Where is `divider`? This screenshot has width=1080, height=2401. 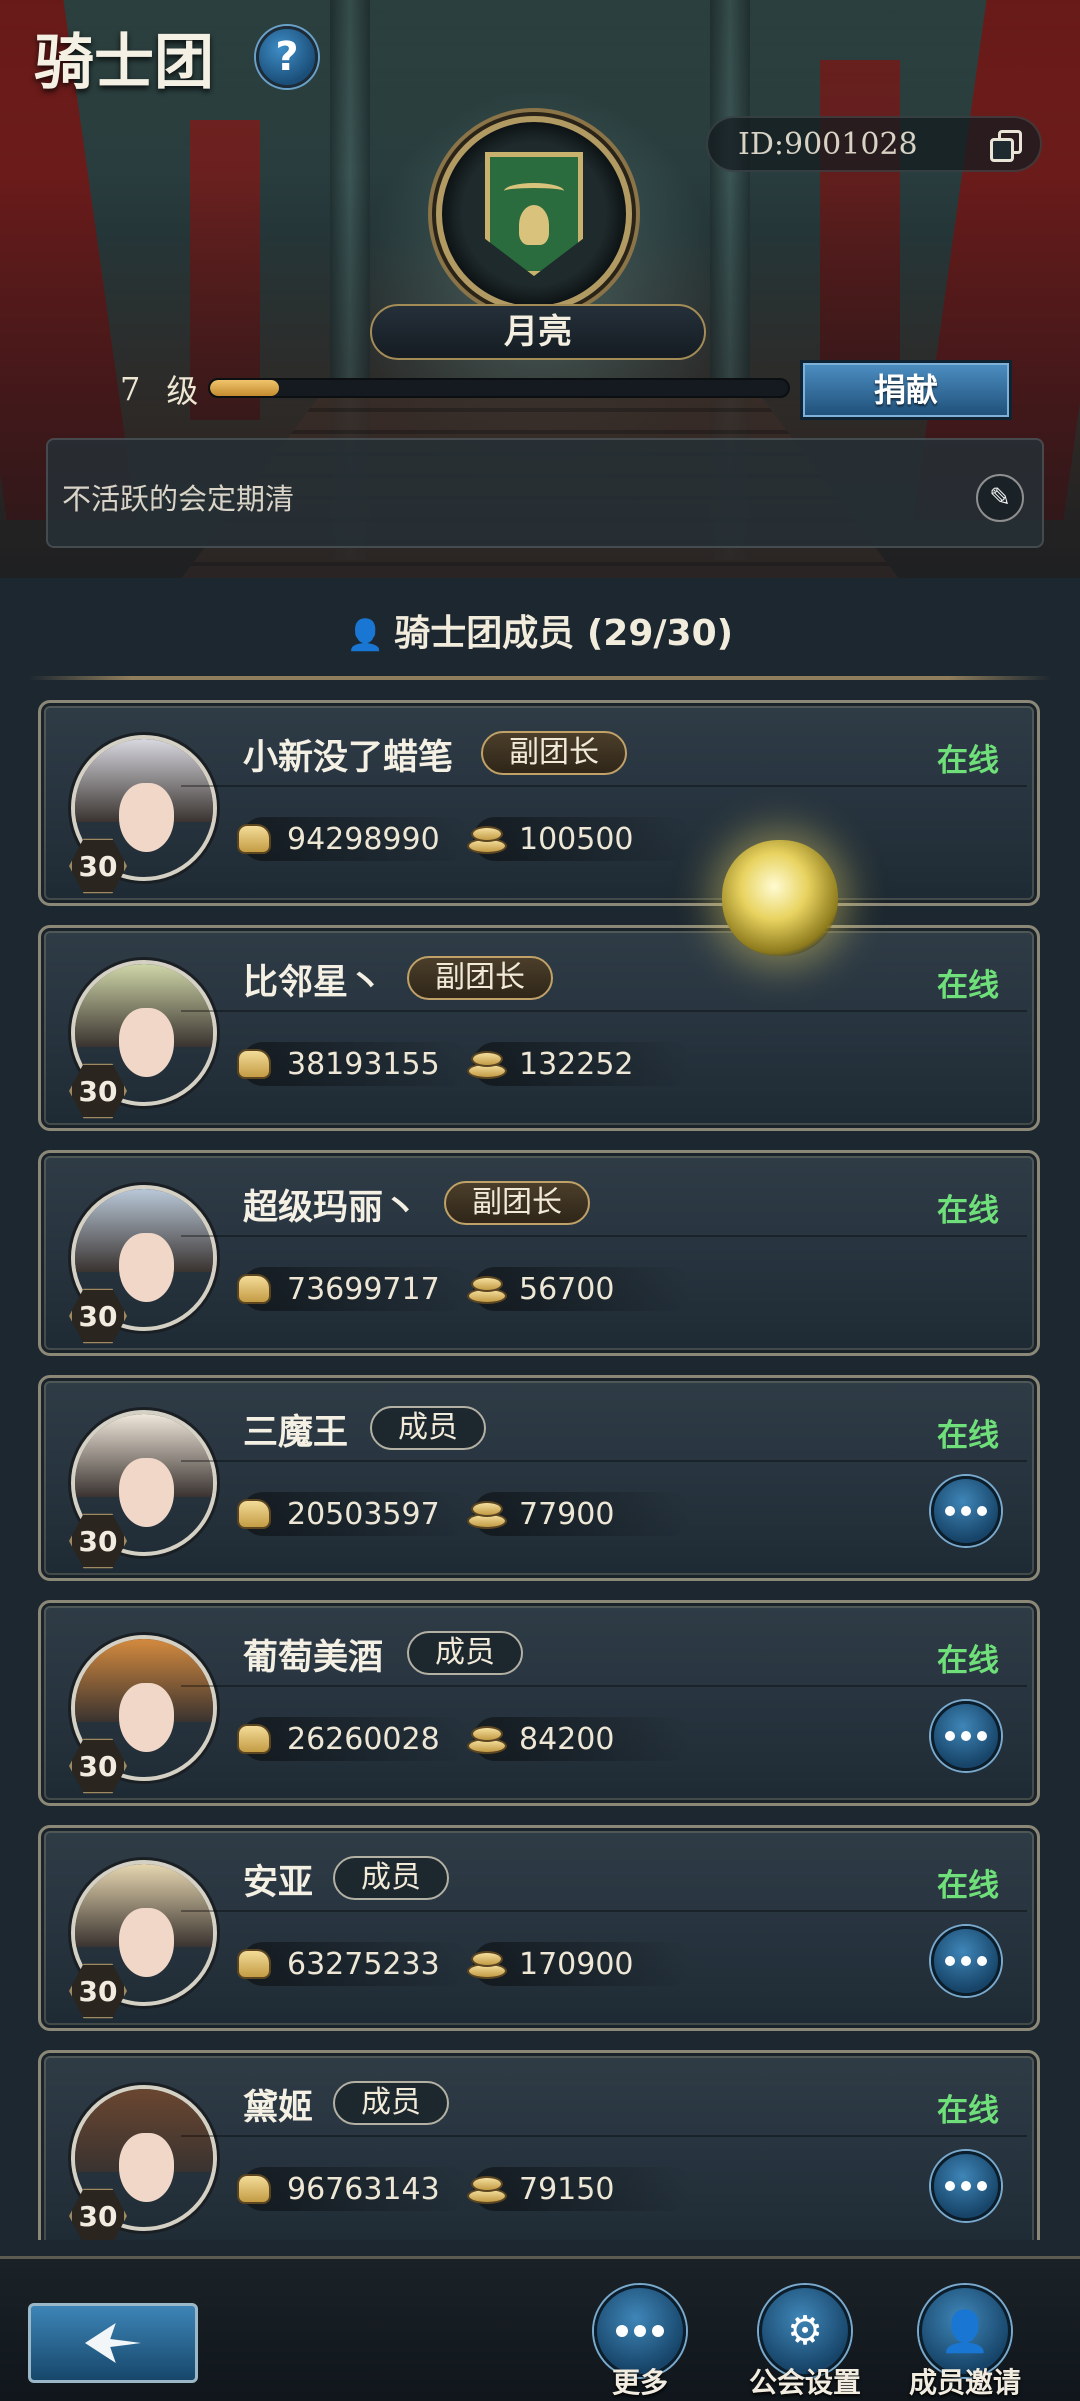
divider is located at coordinates (540, 678).